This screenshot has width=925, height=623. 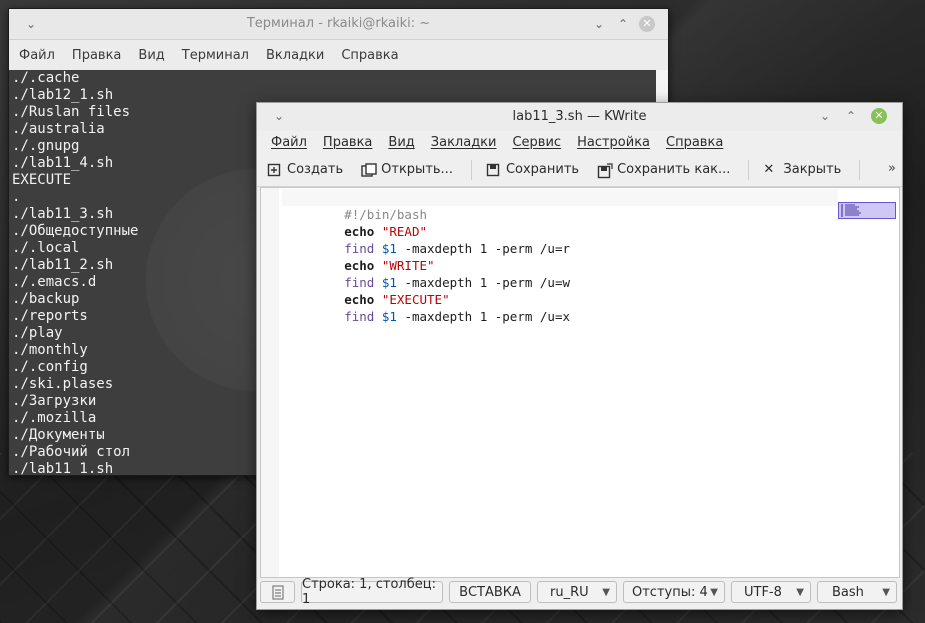 What do you see at coordinates (569, 592) in the screenshot?
I see `dictionary-label: ru_RU` at bounding box center [569, 592].